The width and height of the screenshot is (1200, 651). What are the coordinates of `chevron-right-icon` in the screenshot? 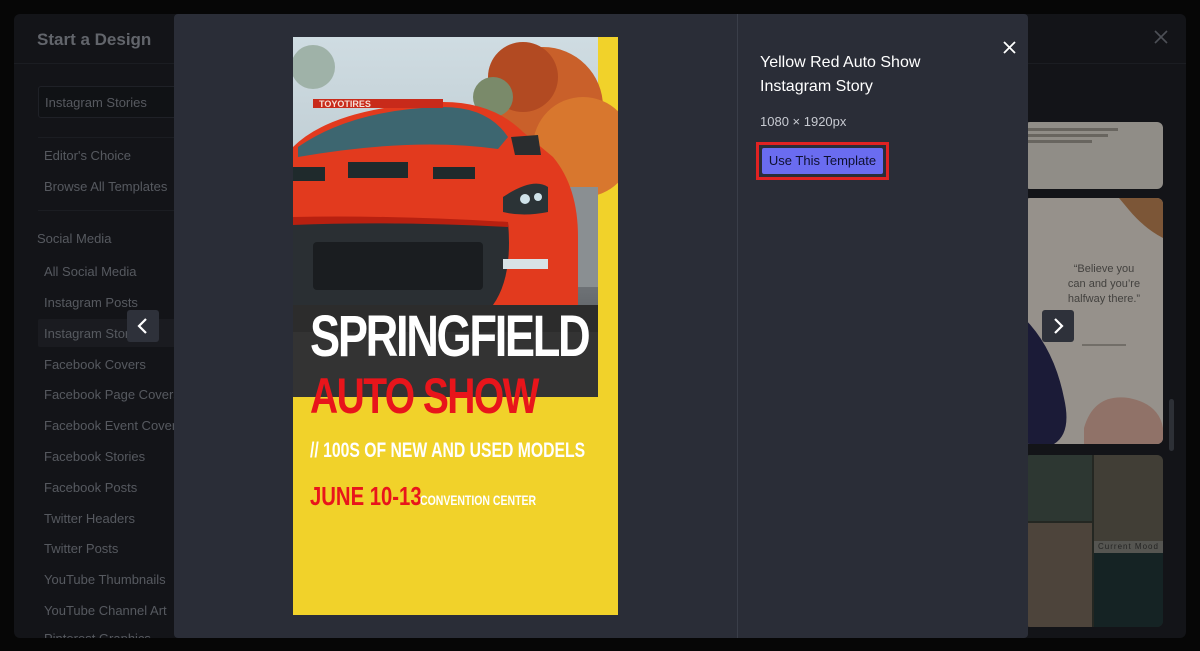 It's located at (1059, 326).